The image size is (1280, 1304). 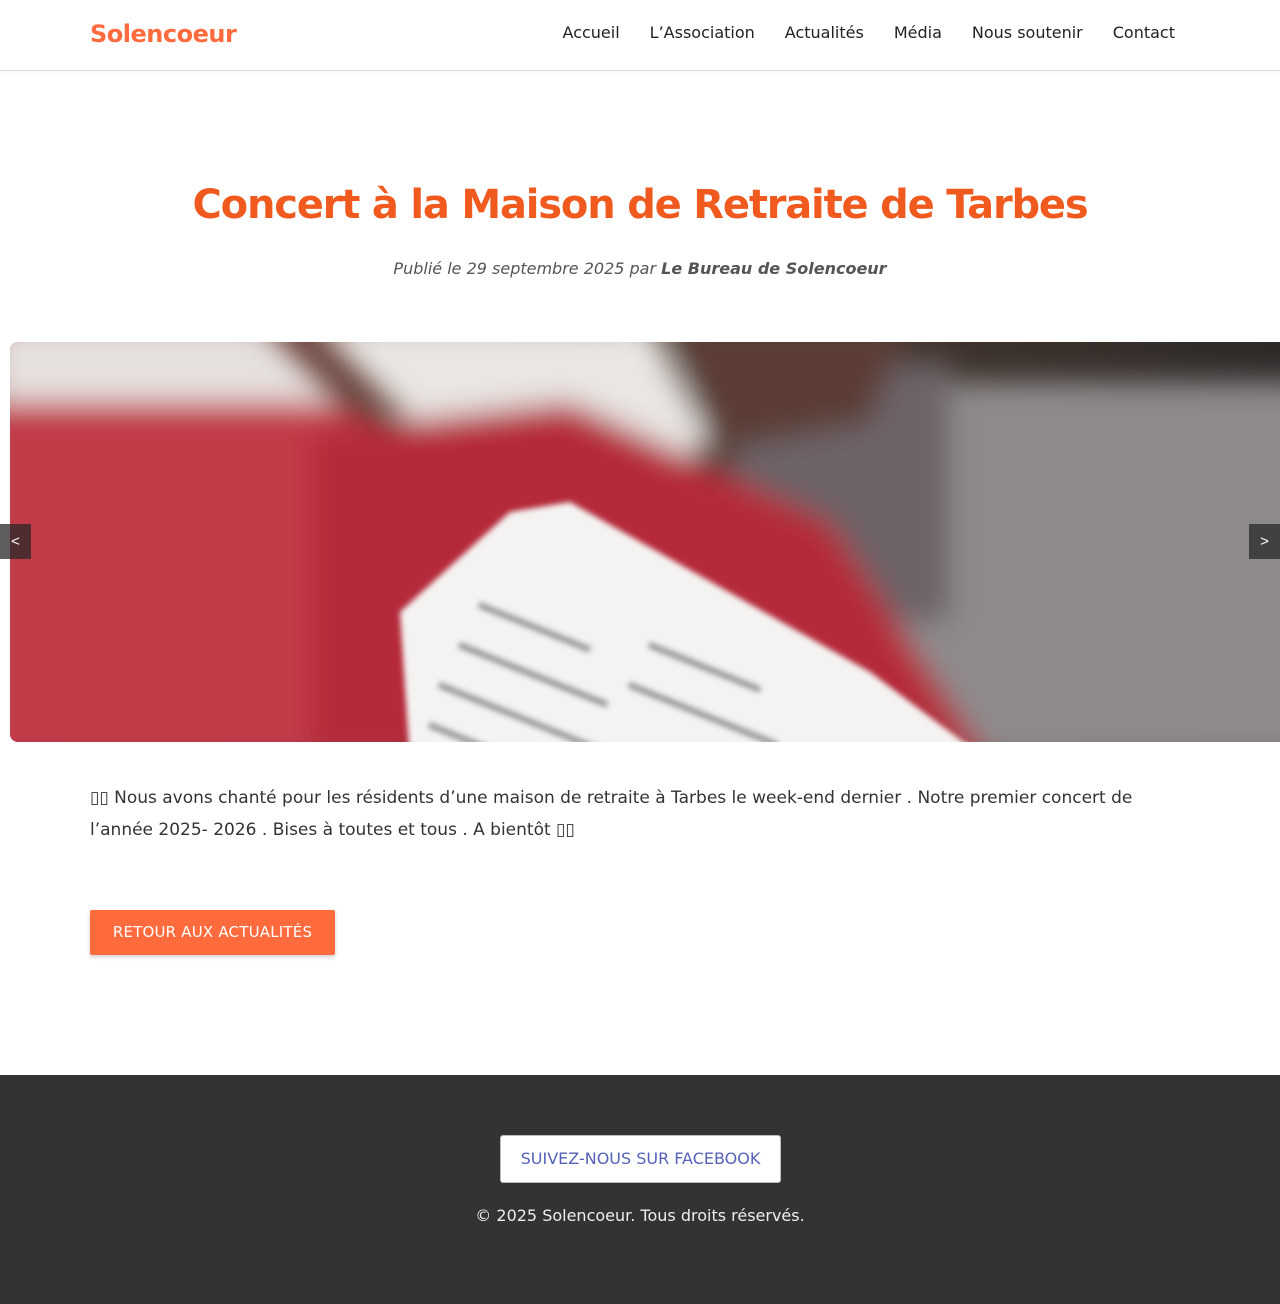 What do you see at coordinates (774, 268) in the screenshot?
I see `post-author: Le Bureau de Solencoeur` at bounding box center [774, 268].